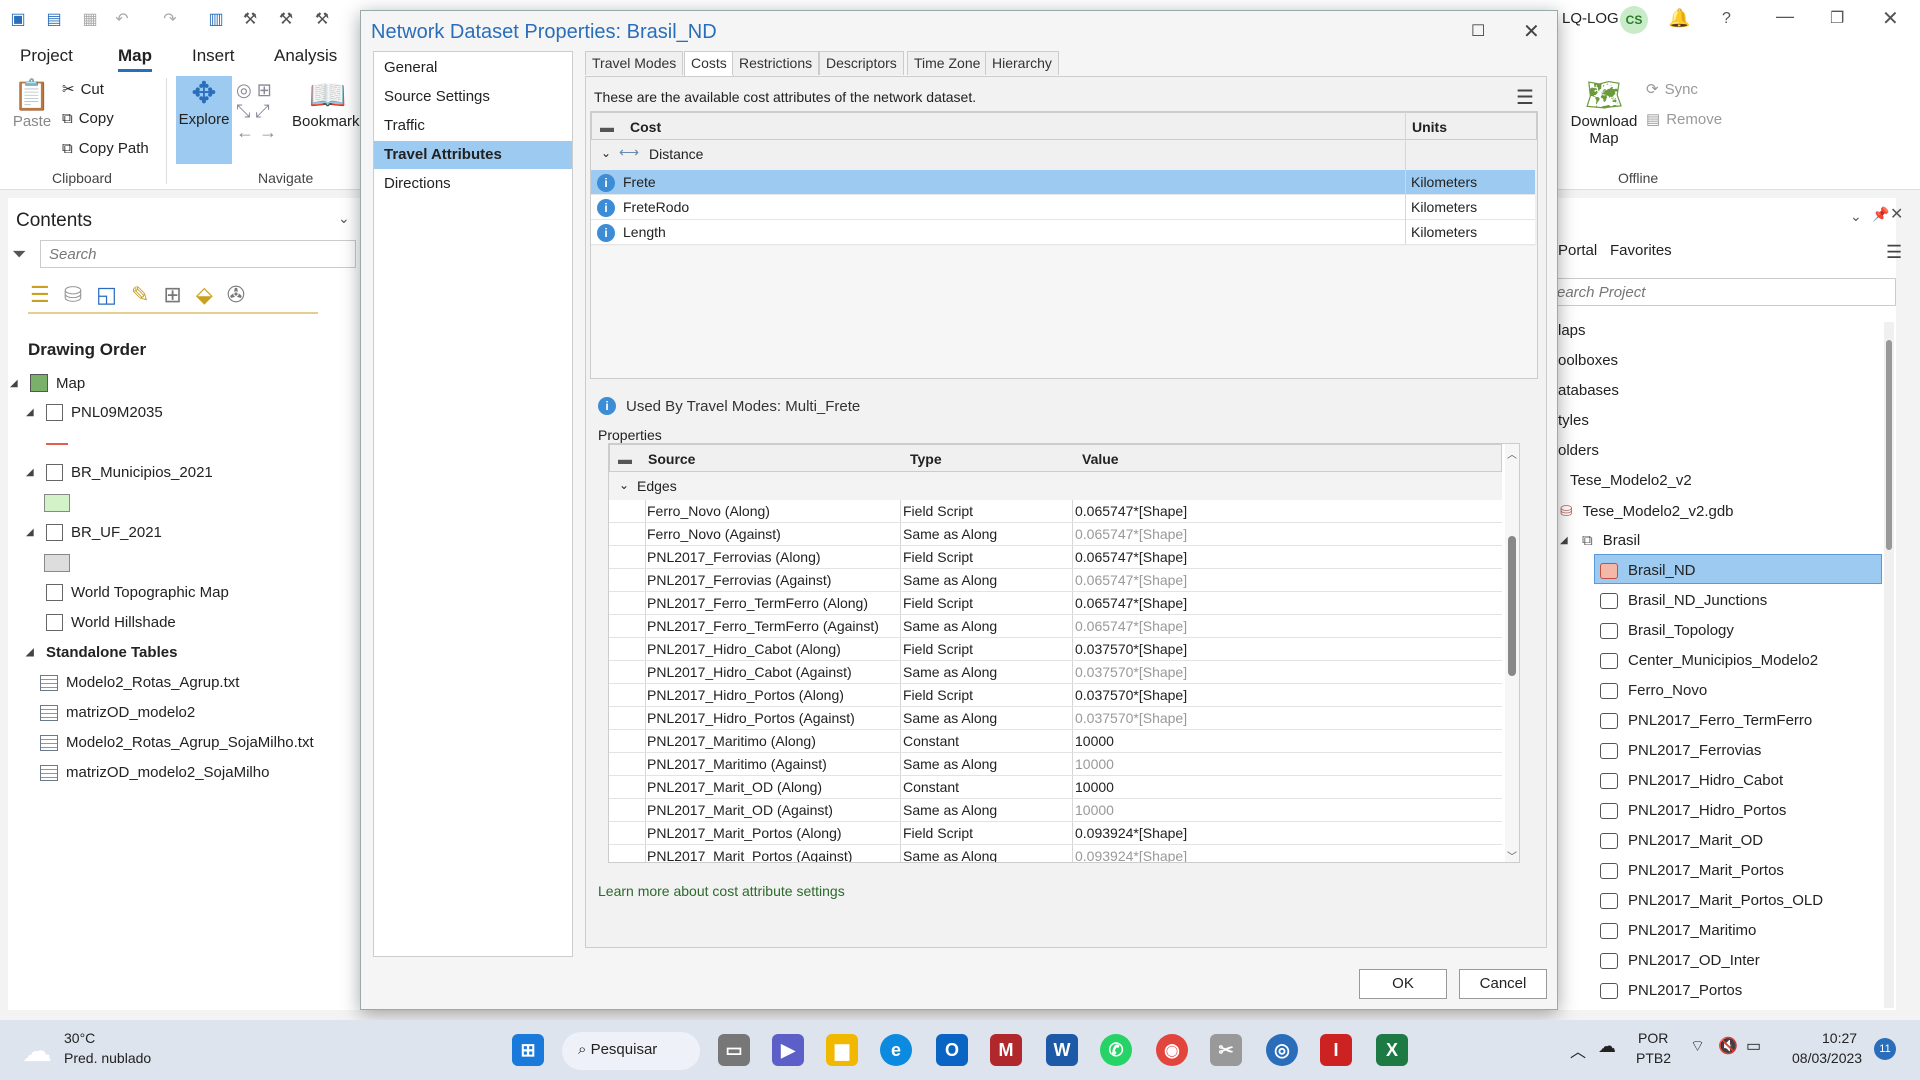  I want to click on tab-map: Map, so click(135, 59).